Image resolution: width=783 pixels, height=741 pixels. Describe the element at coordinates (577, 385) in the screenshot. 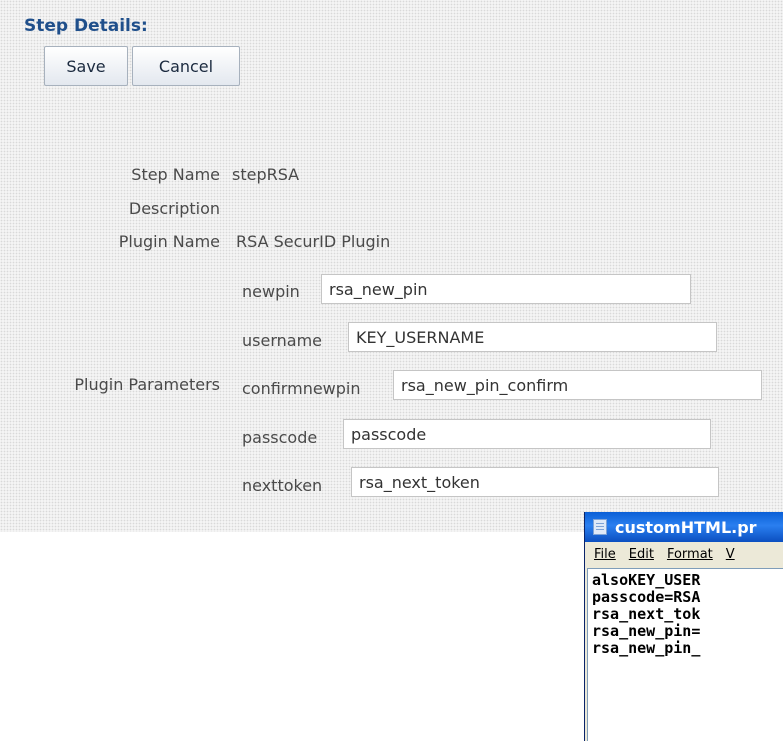

I see `confirmnewpin-field: rsa_new_pin_confirm` at that location.